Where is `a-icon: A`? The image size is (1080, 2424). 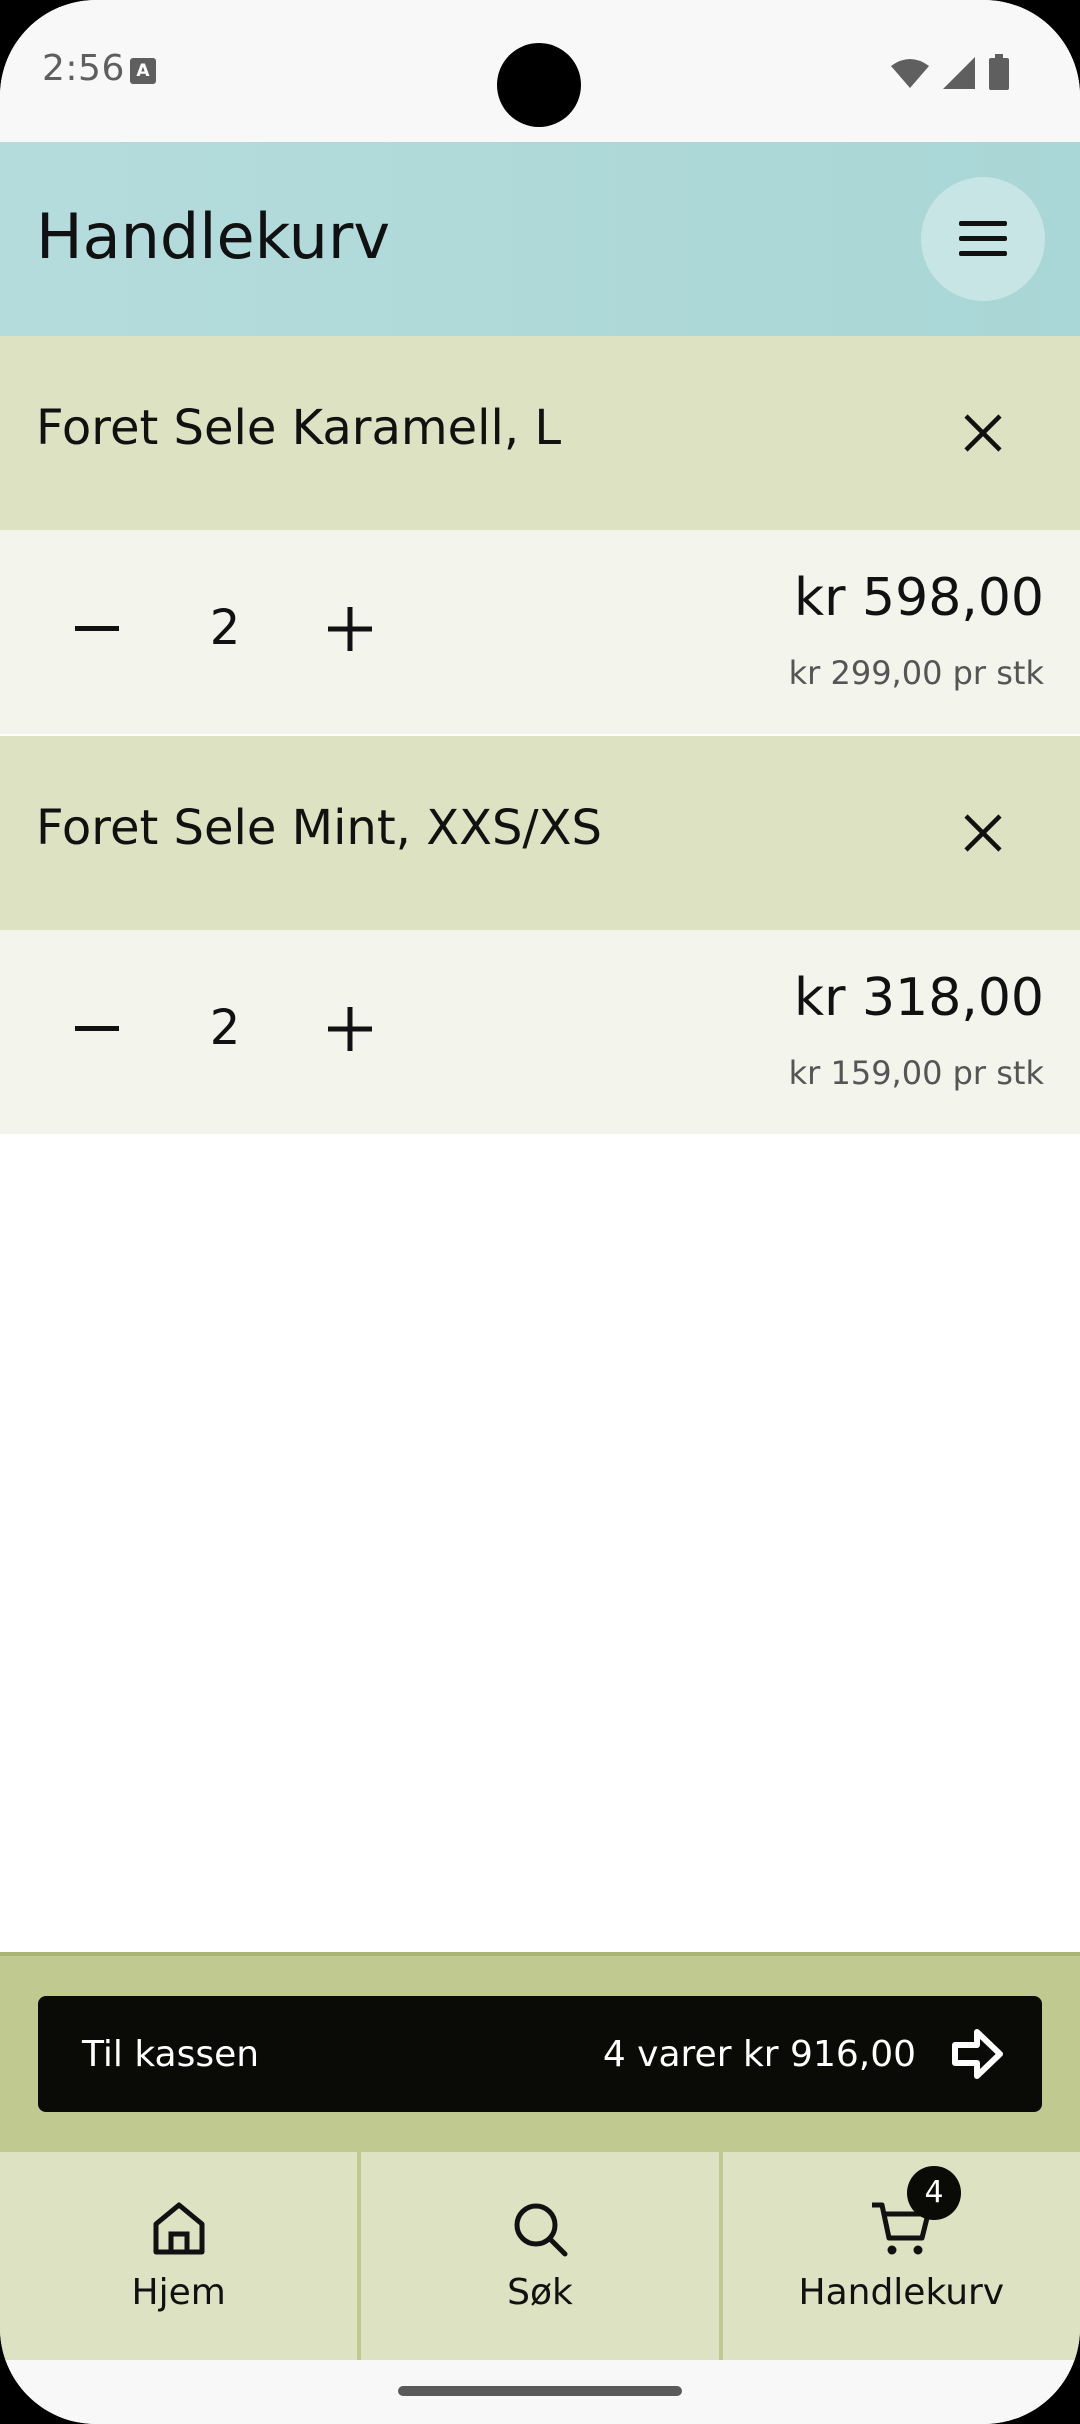
a-icon: A is located at coordinates (143, 71).